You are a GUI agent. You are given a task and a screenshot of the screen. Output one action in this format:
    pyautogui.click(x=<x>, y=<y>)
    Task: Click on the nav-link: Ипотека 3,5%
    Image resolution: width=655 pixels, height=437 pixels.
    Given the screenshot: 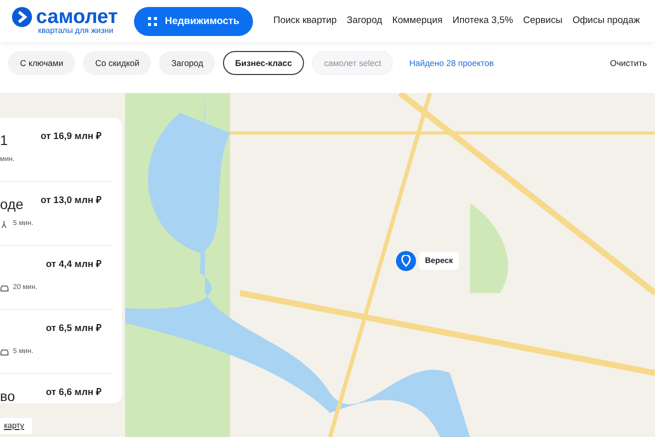 What is the action you would take?
    pyautogui.click(x=483, y=21)
    